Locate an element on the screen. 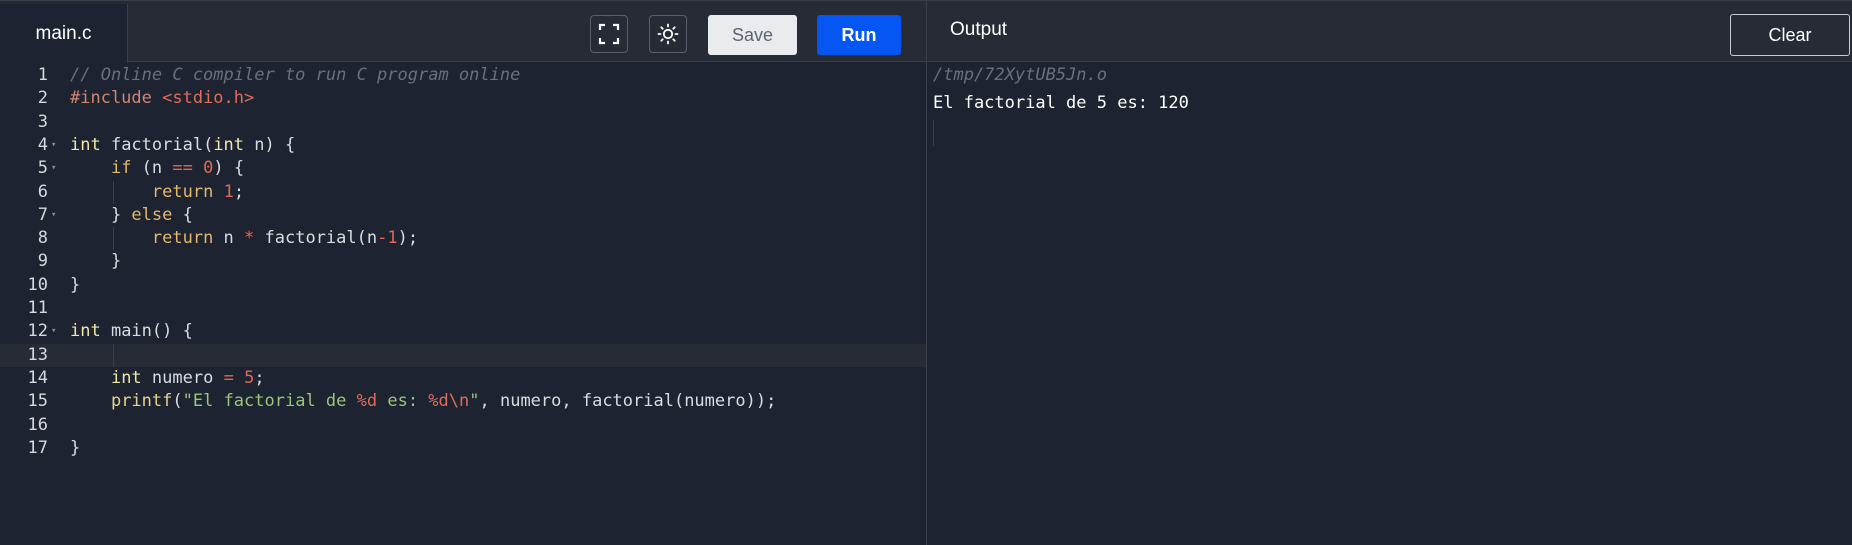  output-path-line: /tmp/72XytUB5Jn.o is located at coordinates (1020, 75).